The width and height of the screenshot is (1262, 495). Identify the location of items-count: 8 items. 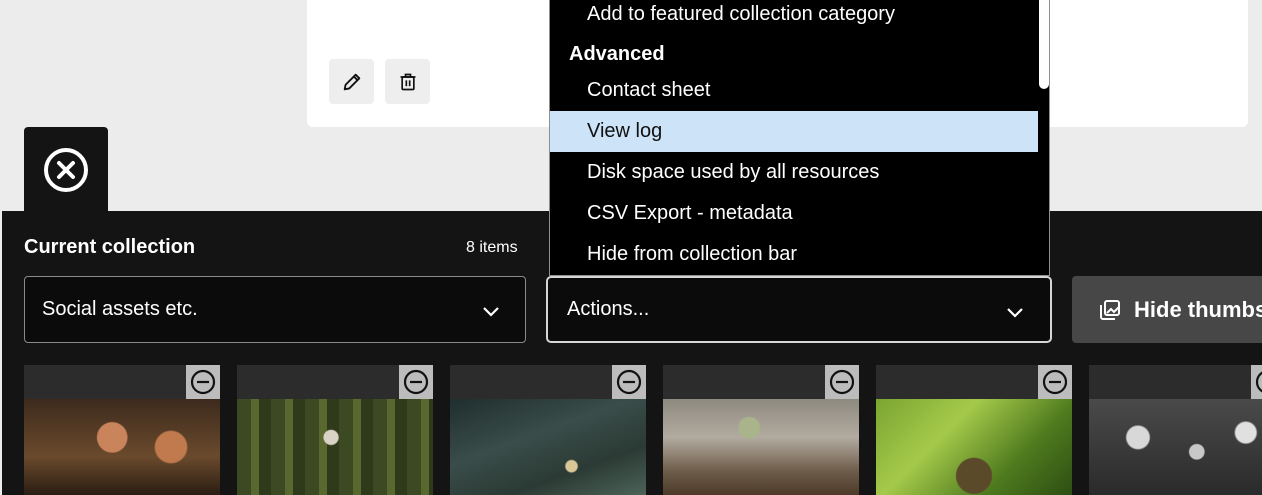
(492, 247).